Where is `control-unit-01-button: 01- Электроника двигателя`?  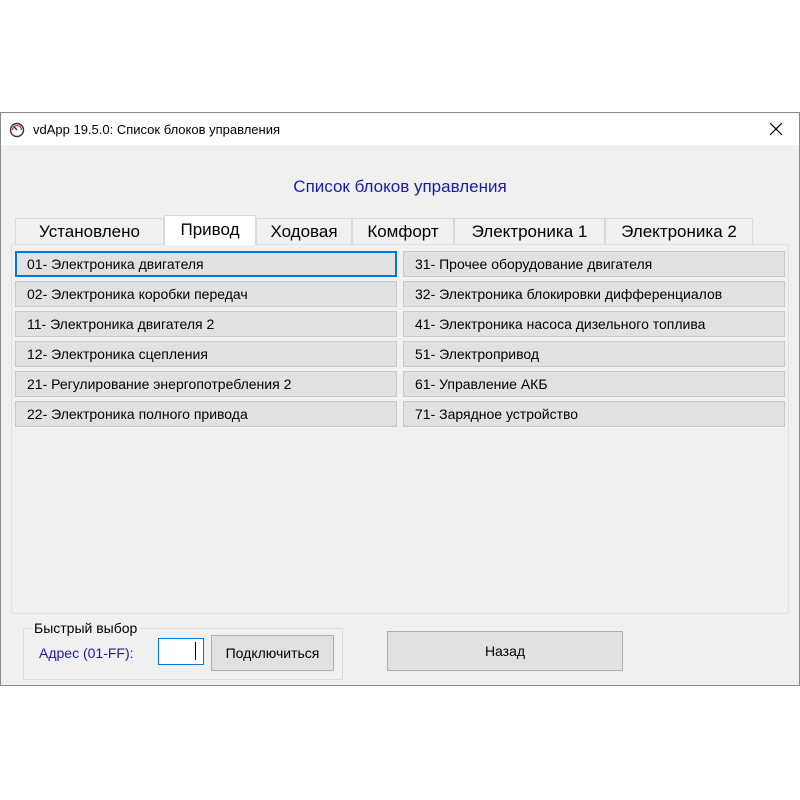 control-unit-01-button: 01- Электроника двигателя is located at coordinates (206, 264).